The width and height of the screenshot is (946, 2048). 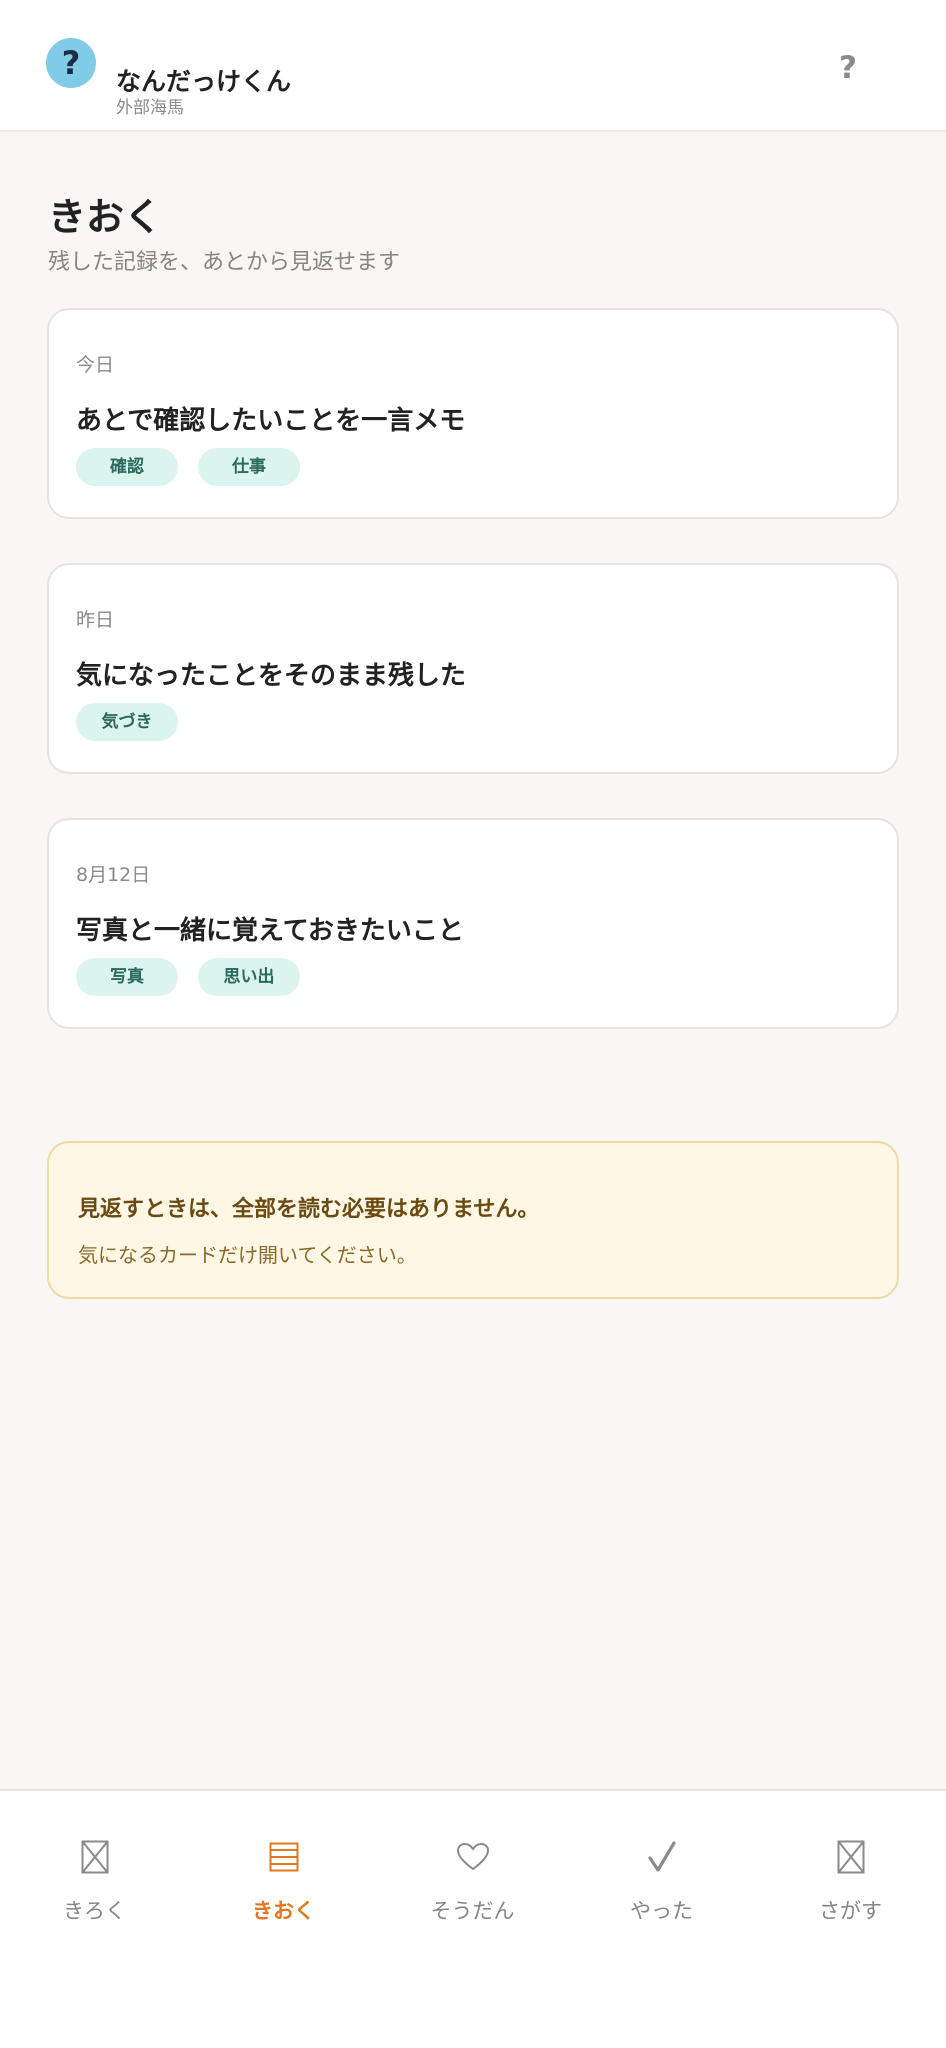 I want to click on nav-label: さがす, so click(x=850, y=1911).